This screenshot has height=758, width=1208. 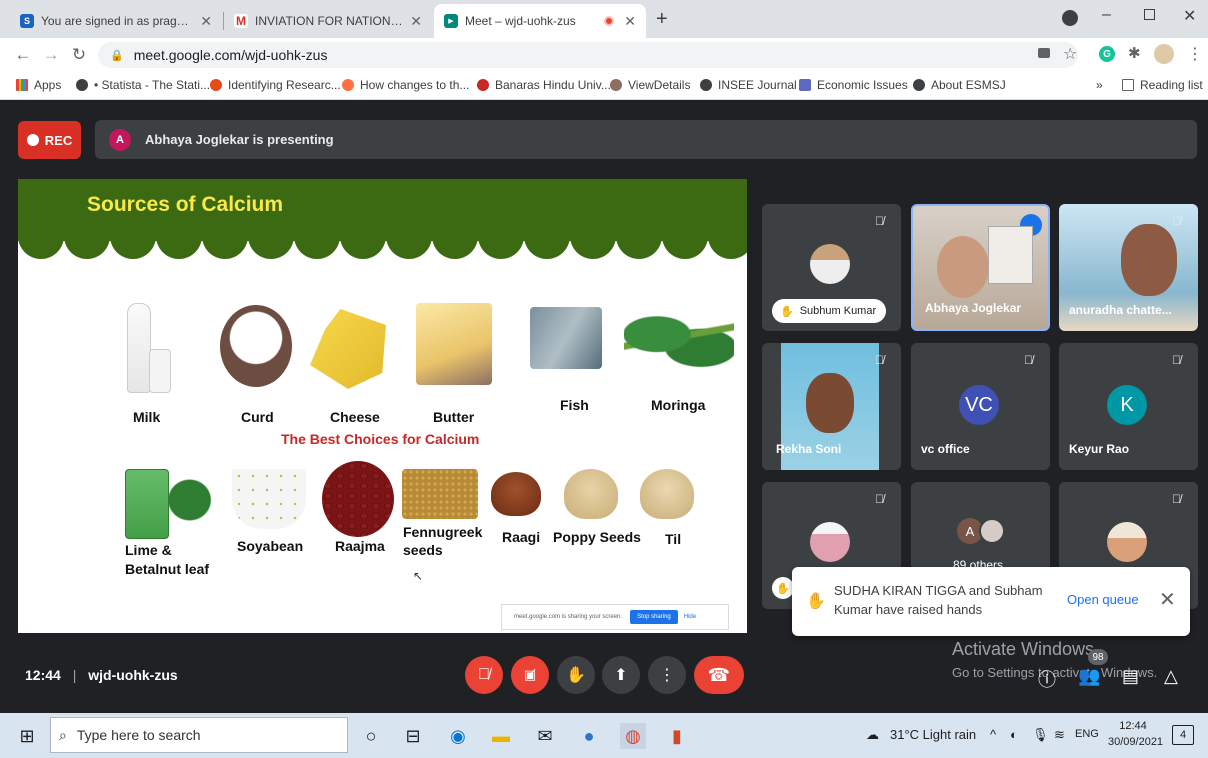 What do you see at coordinates (1135, 734) in the screenshot?
I see `clock: 12:44 30/09/2021` at bounding box center [1135, 734].